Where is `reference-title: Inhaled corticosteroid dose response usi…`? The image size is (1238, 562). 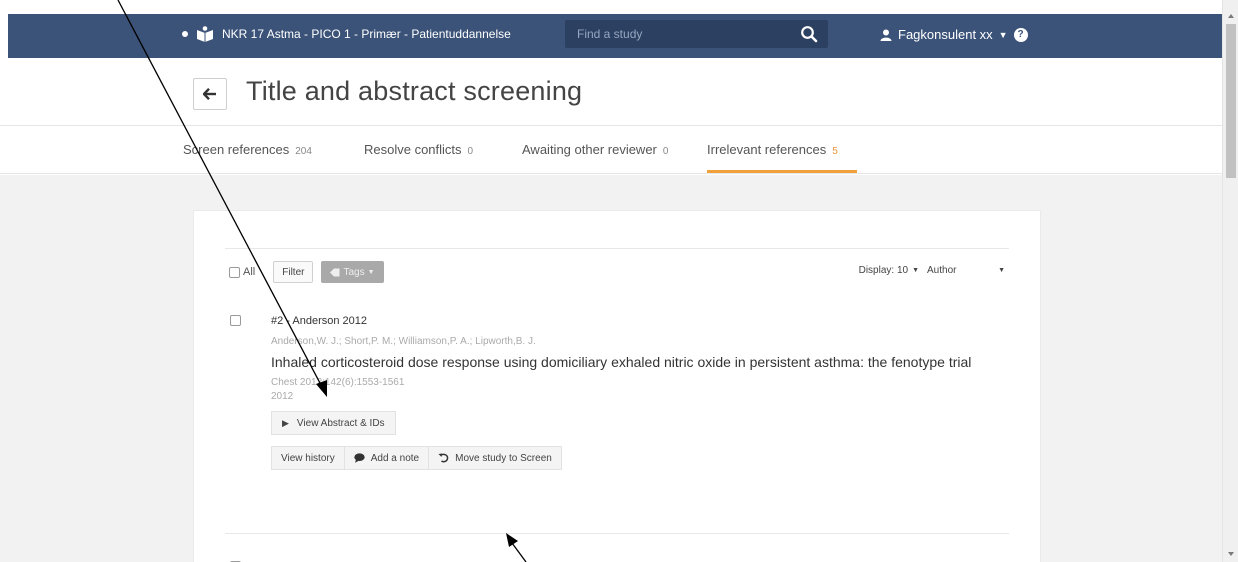 reference-title: Inhaled corticosteroid dose response usi… is located at coordinates (621, 362).